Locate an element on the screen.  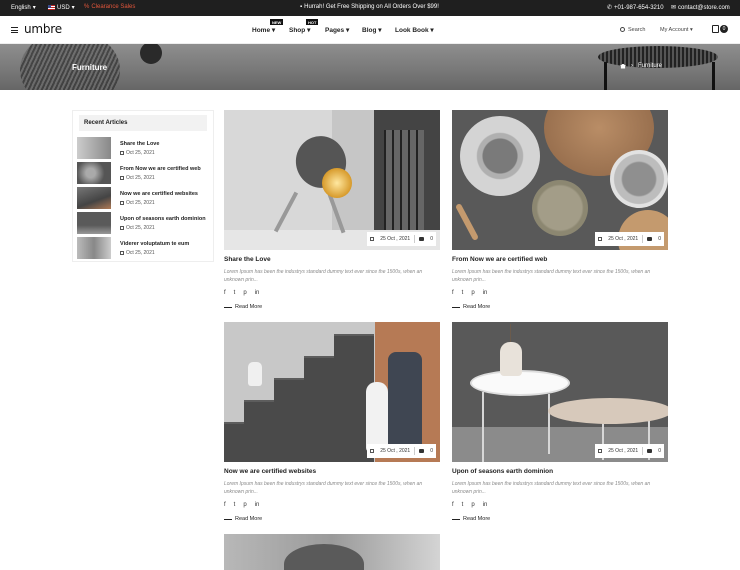
meta-divider is located at coordinates (643, 451).